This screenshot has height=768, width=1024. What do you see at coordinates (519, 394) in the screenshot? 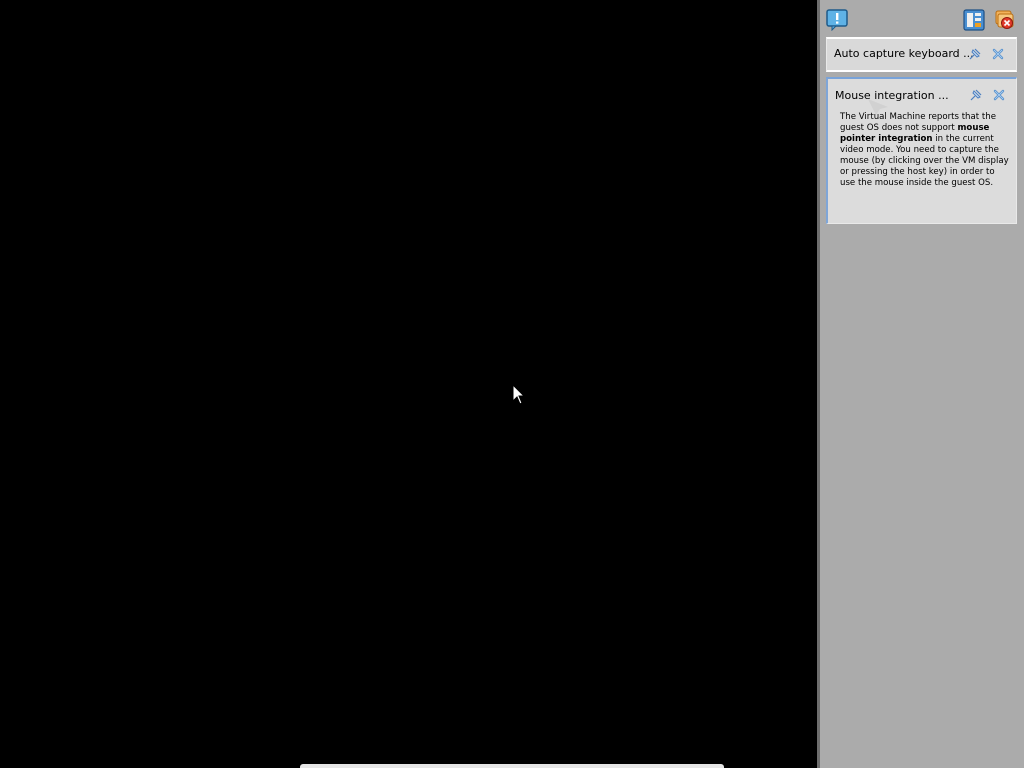
I see `mouse-pointer-icon` at bounding box center [519, 394].